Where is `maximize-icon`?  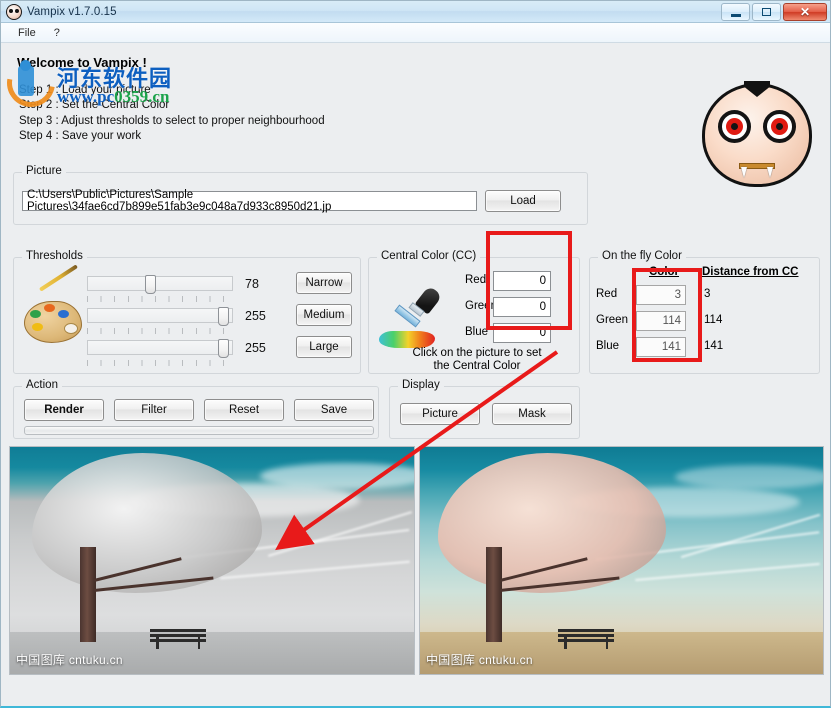 maximize-icon is located at coordinates (766, 12).